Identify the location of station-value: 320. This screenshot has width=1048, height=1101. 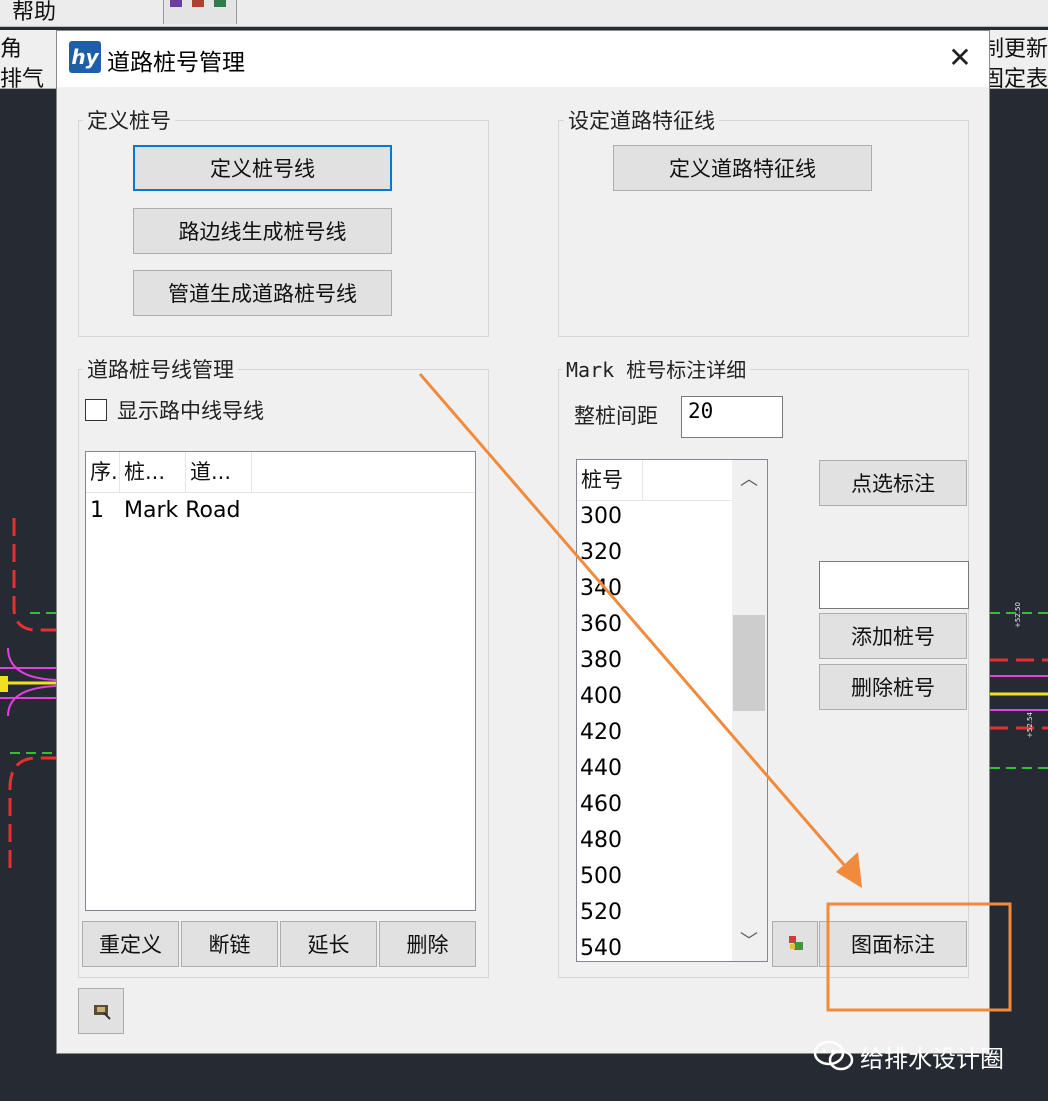
(601, 552).